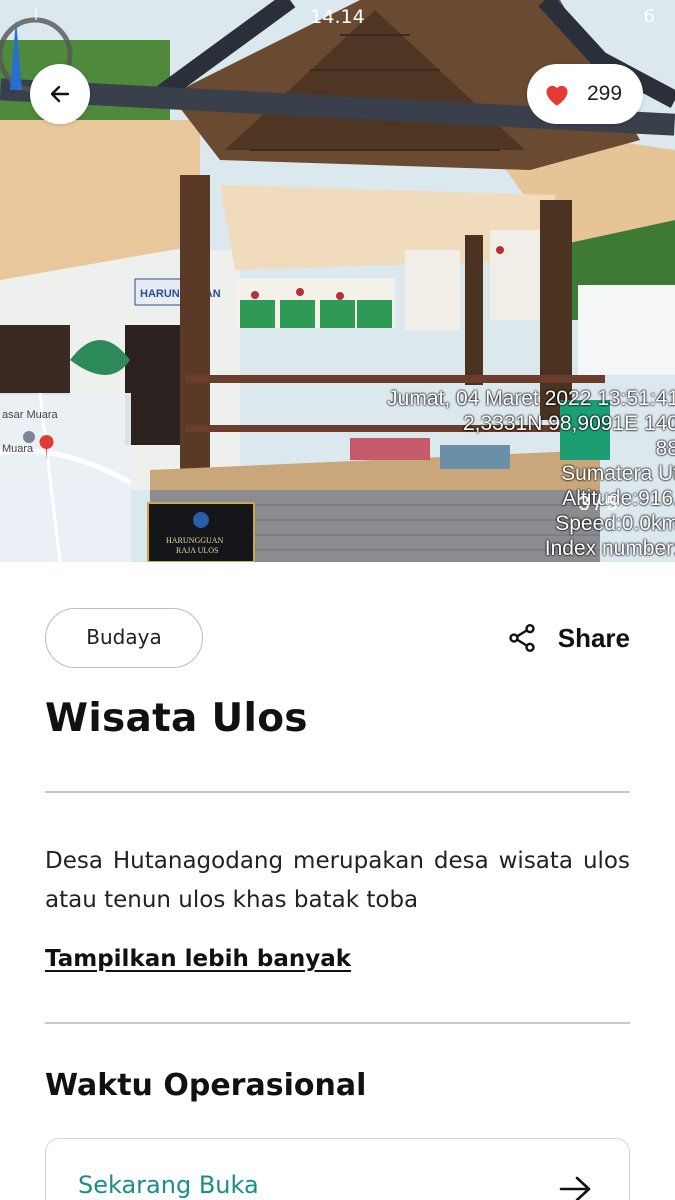 The height and width of the screenshot is (1200, 675). I want to click on like-button: 299, so click(585, 94).